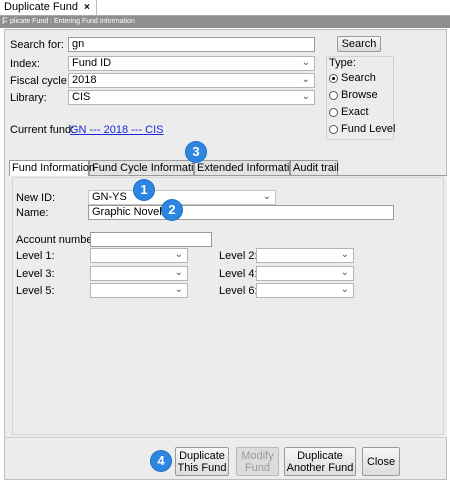 The image size is (450, 482). I want to click on search-button: Search, so click(359, 44).